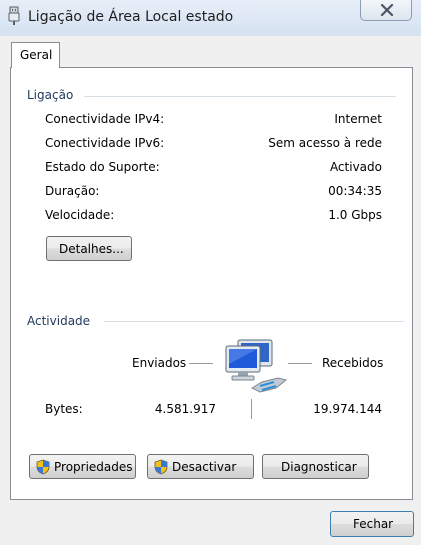 The height and width of the screenshot is (545, 421). I want to click on media-state-value: Activado, so click(355, 167).